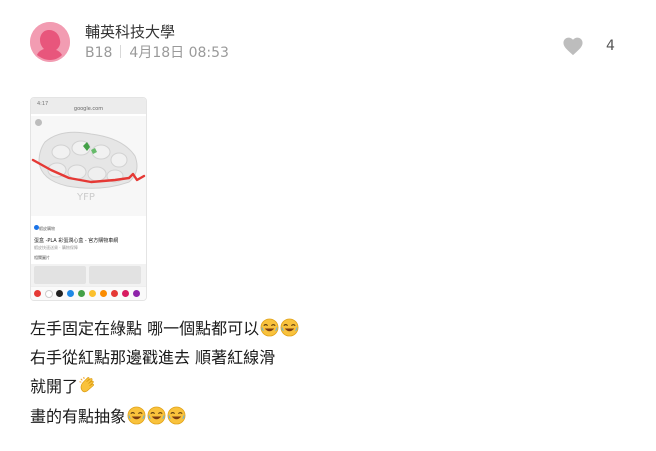 The image size is (656, 451). Describe the element at coordinates (573, 46) in the screenshot. I see `heart-icon` at that location.